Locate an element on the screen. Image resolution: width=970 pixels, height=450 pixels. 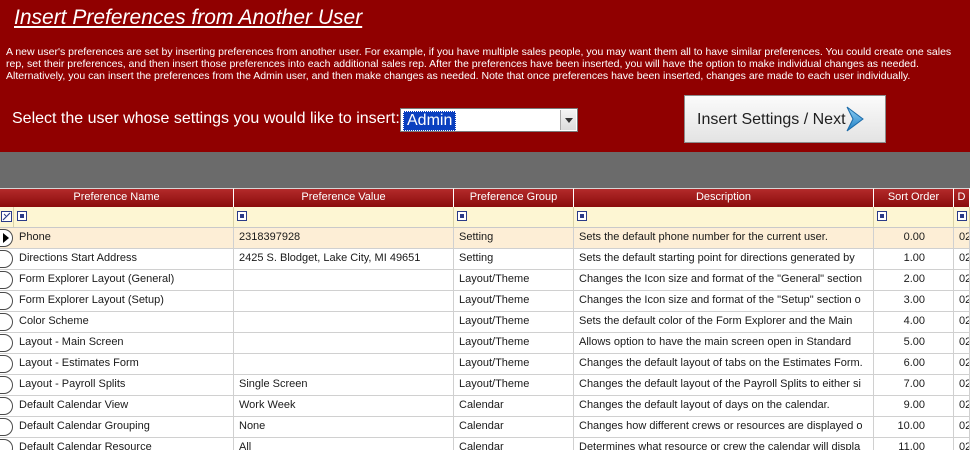
cell-preference-name: Default Calendar Grouping is located at coordinates (124, 427).